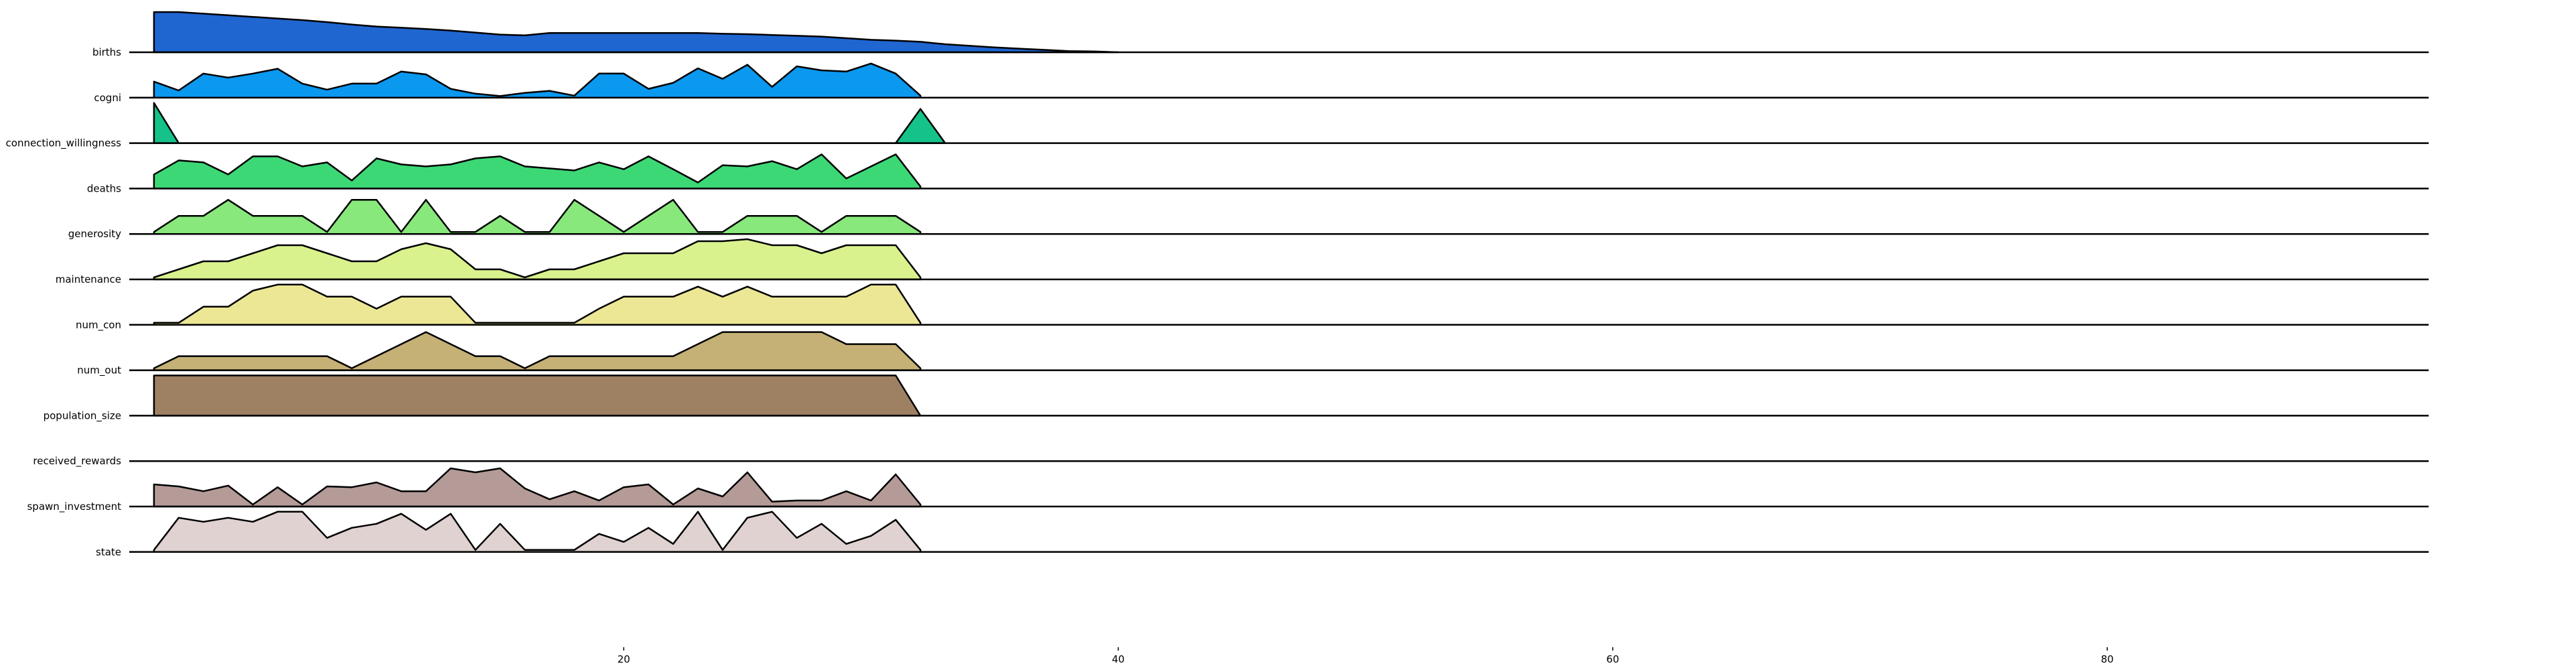  Describe the element at coordinates (106, 52) in the screenshot. I see `row-label-births: births` at that location.